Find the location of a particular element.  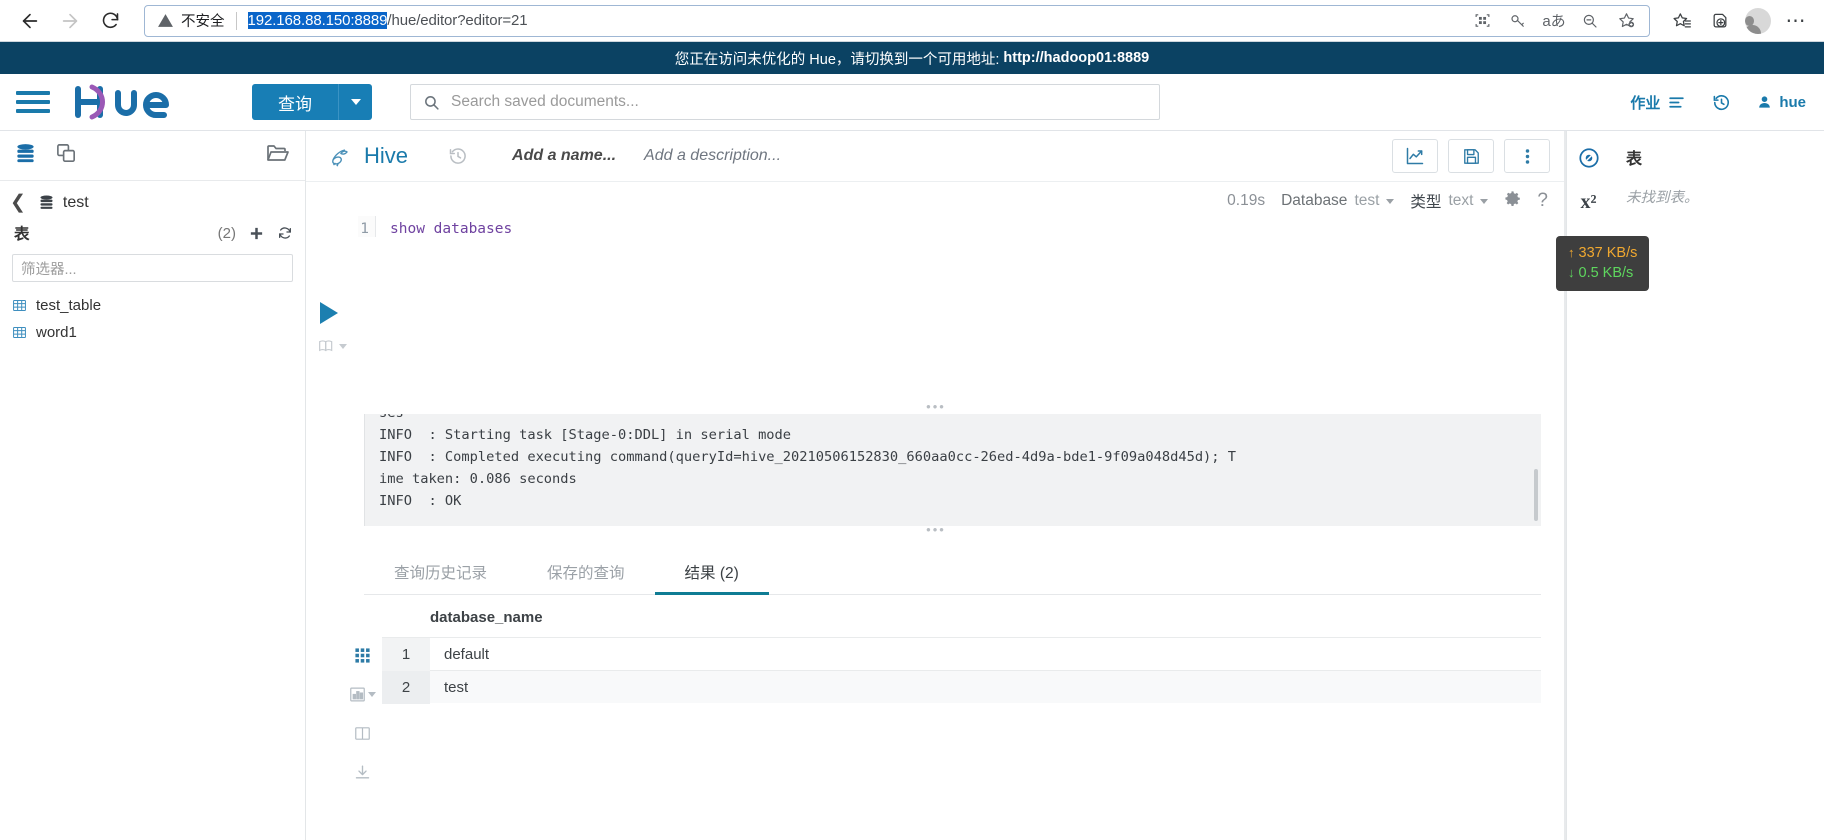

url-path: /hue/editor?editor=21 is located at coordinates (457, 20).